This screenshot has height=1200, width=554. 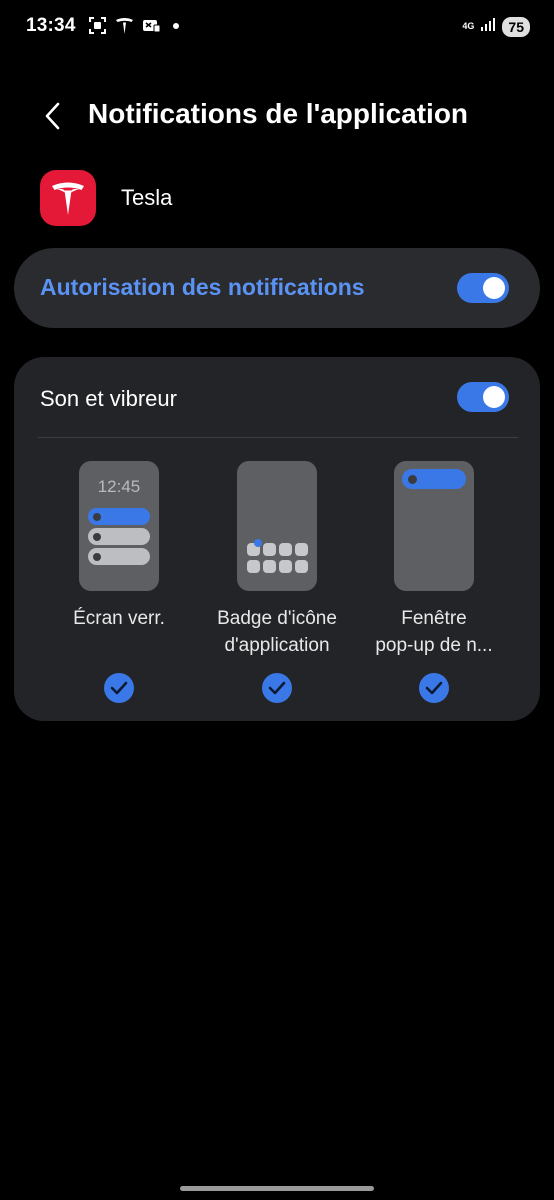 What do you see at coordinates (468, 26) in the screenshot?
I see `network-type: 4G` at bounding box center [468, 26].